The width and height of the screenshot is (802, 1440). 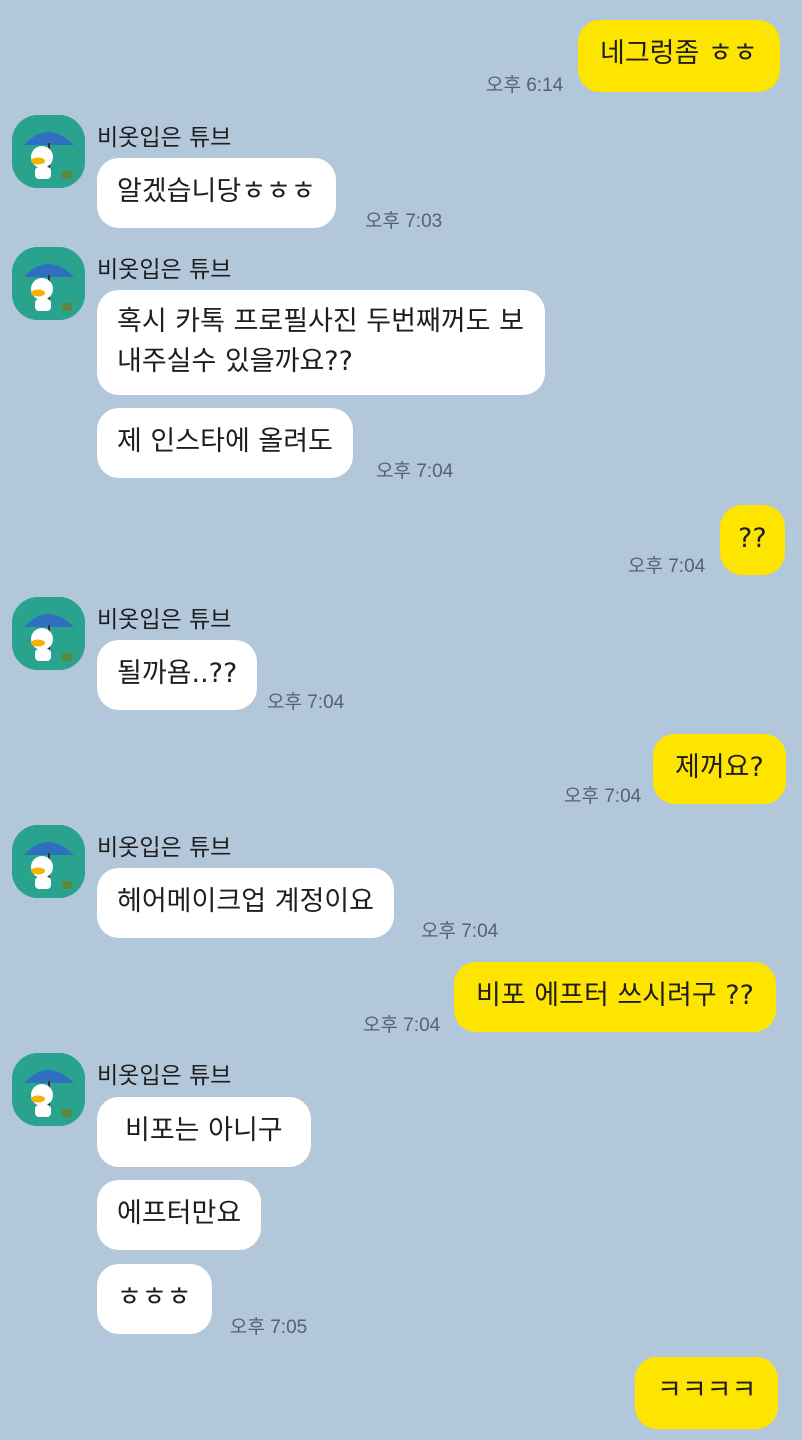 I want to click on outgoing-message: ㅋㅋㅋㅋ, so click(x=707, y=1393).